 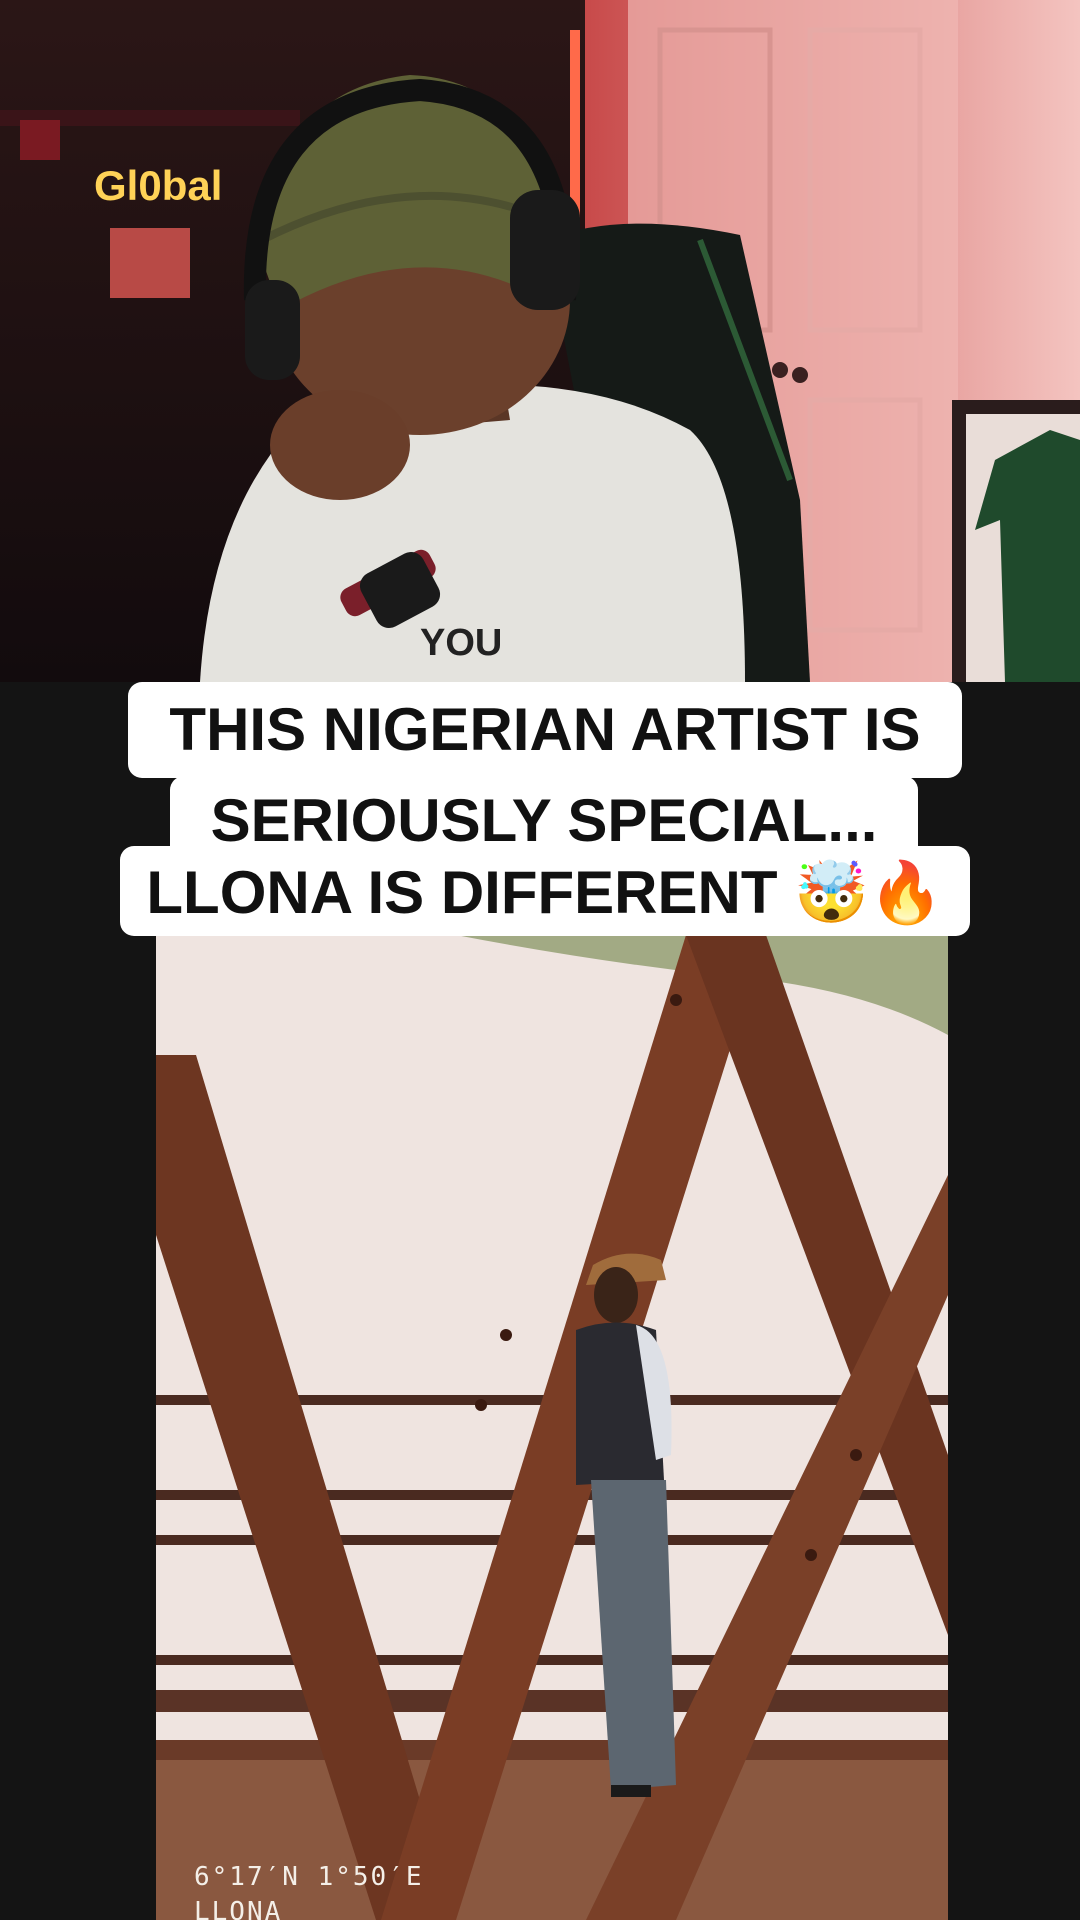 What do you see at coordinates (545, 891) in the screenshot?
I see `caption-line-3: LLONA IS DIFFERENT 🤯🔥` at bounding box center [545, 891].